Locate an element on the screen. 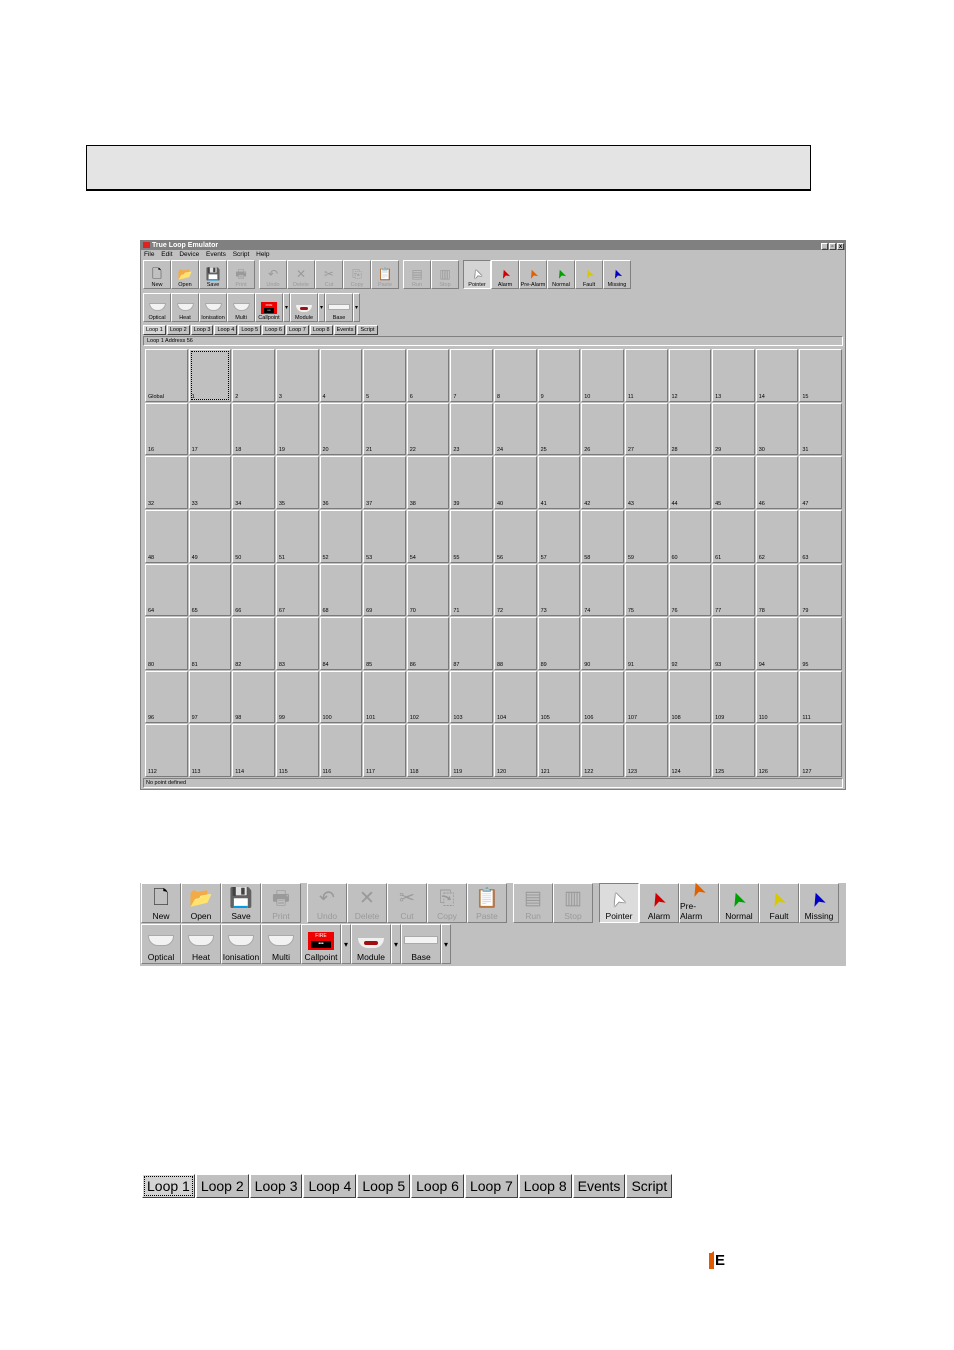 This screenshot has height=1350, width=954. print-button: 🖶 Print is located at coordinates (281, 903).